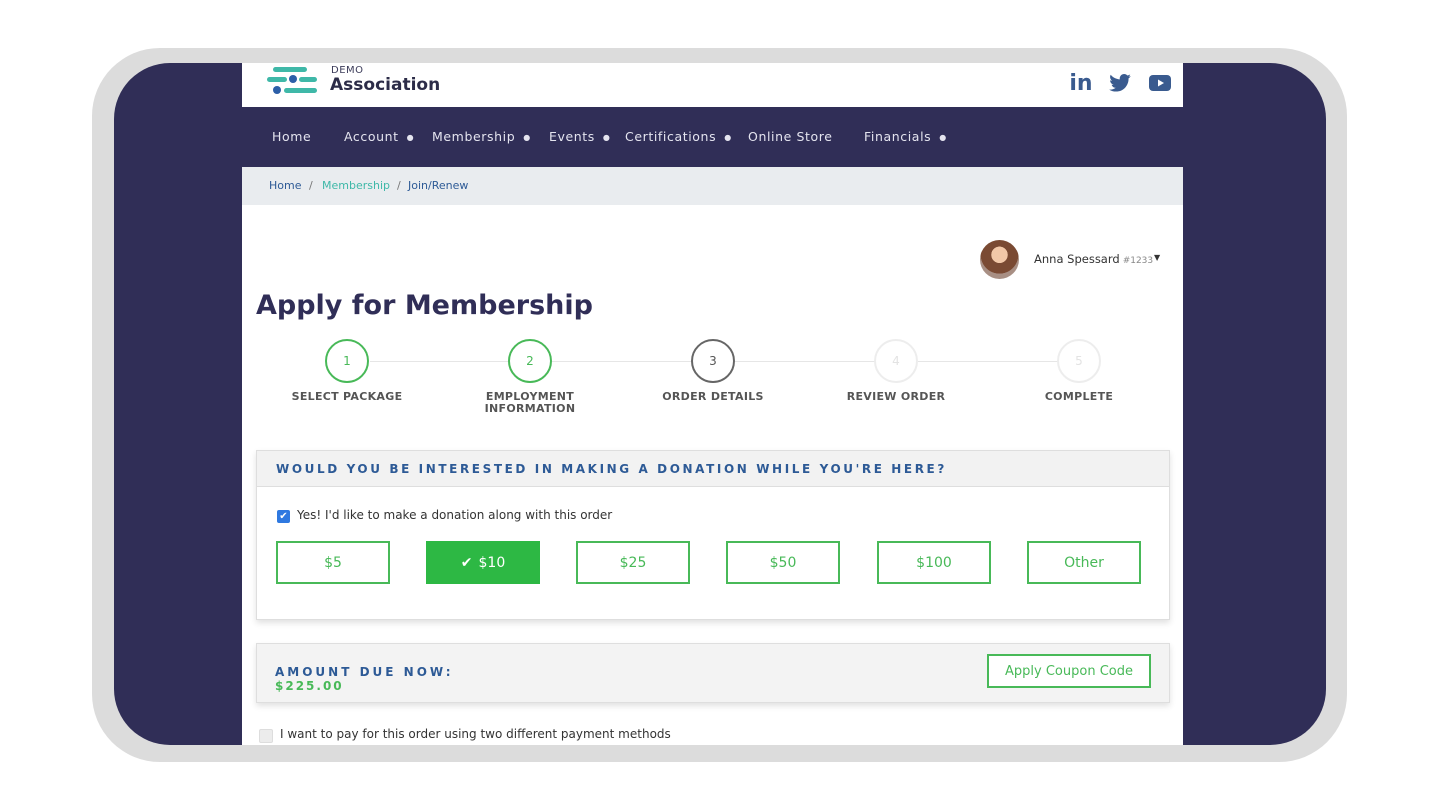 The height and width of the screenshot is (810, 1440). What do you see at coordinates (364, 672) in the screenshot?
I see `amount-due-label: AMOUNT DUE NOW:` at bounding box center [364, 672].